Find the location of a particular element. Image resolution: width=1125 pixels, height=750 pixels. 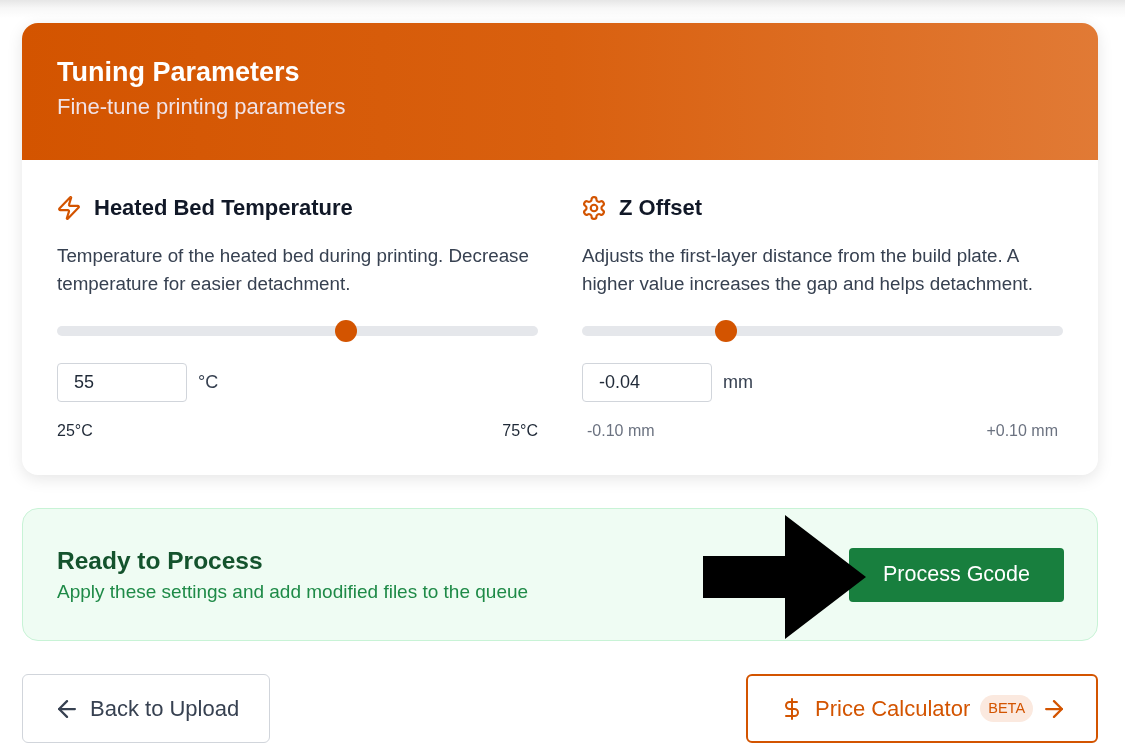

arrow-right-icon is located at coordinates (1054, 708).